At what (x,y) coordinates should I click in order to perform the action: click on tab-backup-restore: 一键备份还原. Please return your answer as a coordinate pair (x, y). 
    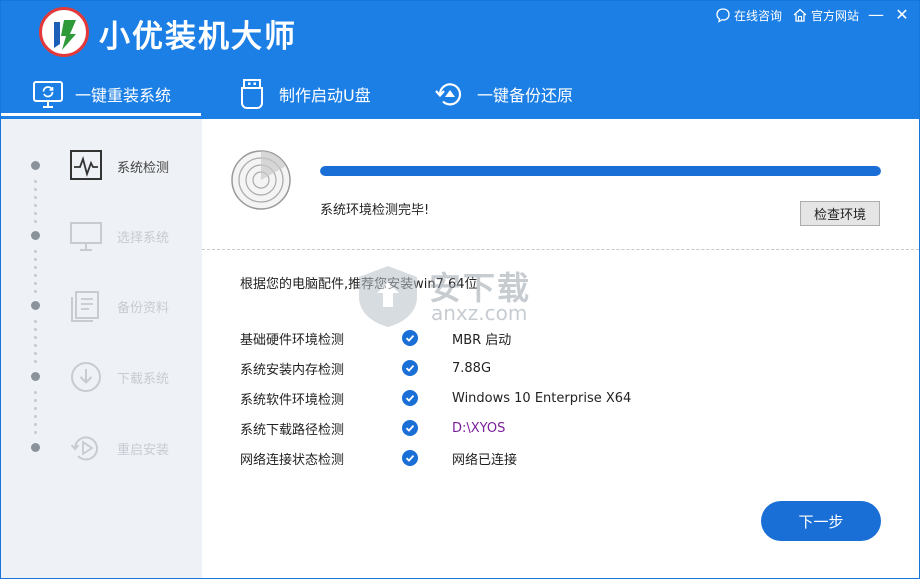
    Looking at the image, I should click on (503, 94).